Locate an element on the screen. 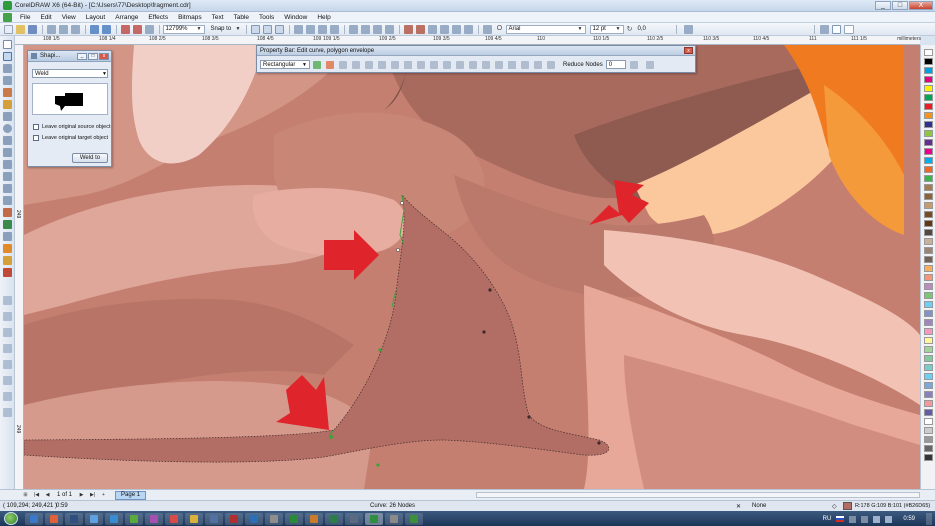 The height and width of the screenshot is (526, 935). flag-icon is located at coordinates (840, 519).